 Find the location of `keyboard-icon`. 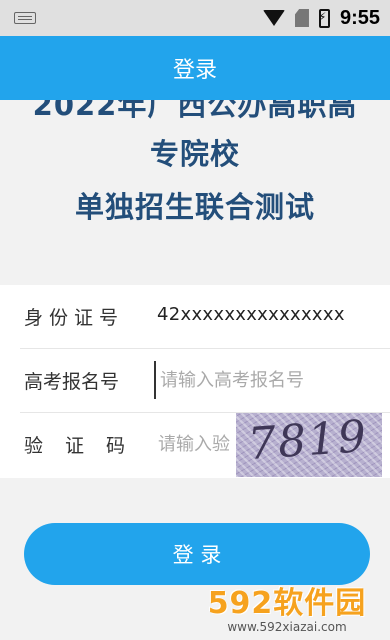

keyboard-icon is located at coordinates (25, 18).